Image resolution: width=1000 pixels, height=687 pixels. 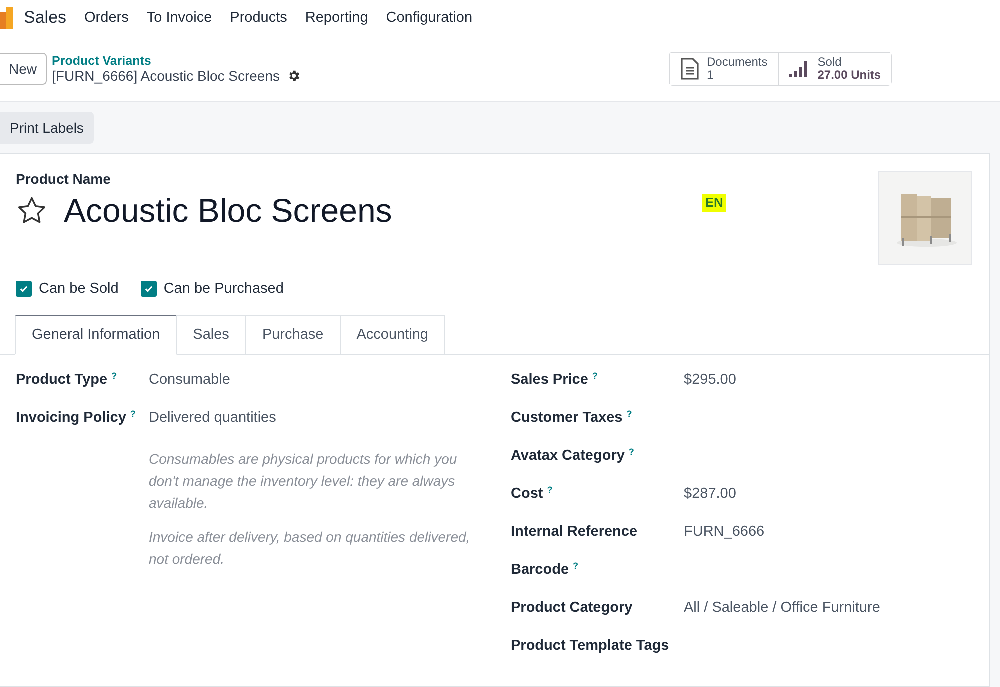 I want to click on menu-item: Orders, so click(x=106, y=18).